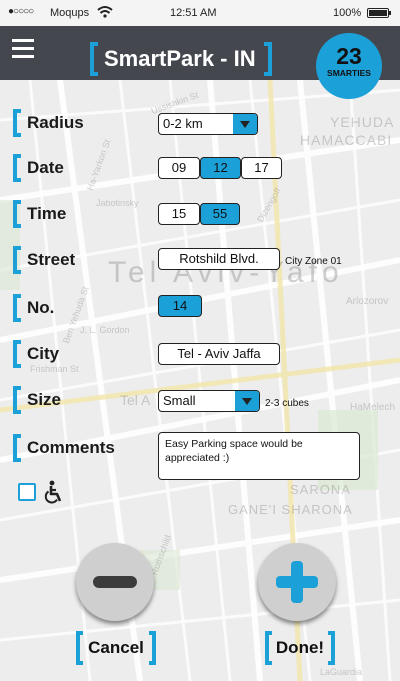  What do you see at coordinates (54, 494) in the screenshot?
I see `wheelchair-icon` at bounding box center [54, 494].